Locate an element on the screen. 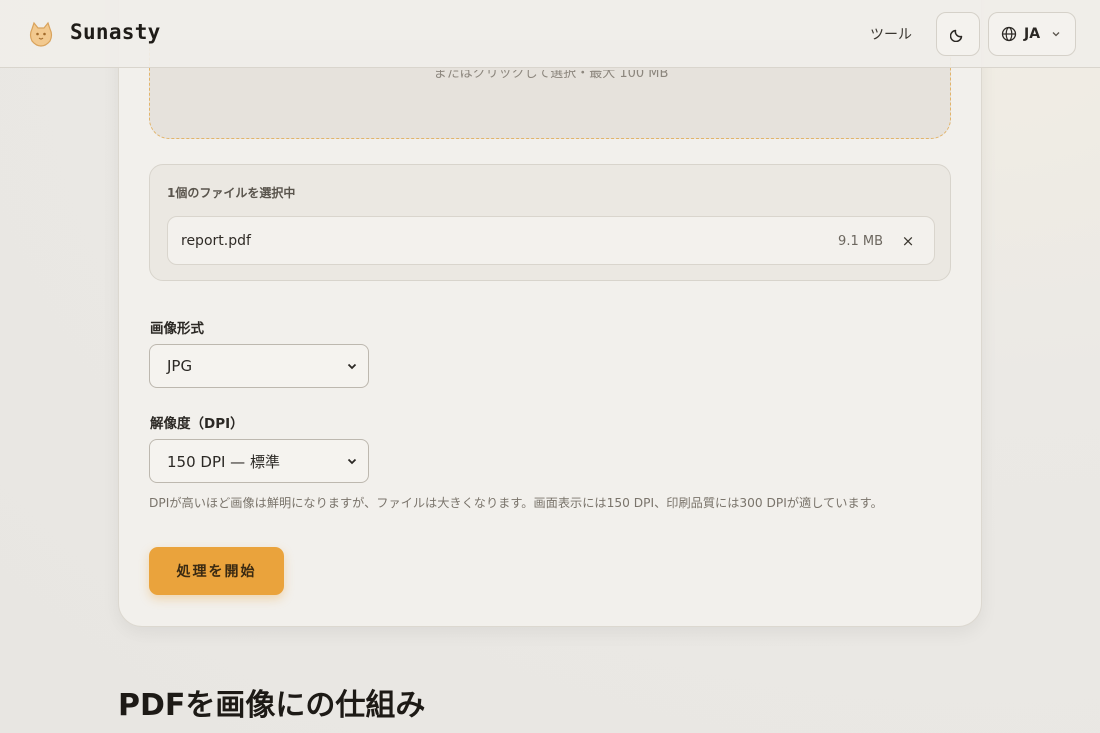  moon-icon is located at coordinates (956, 35).